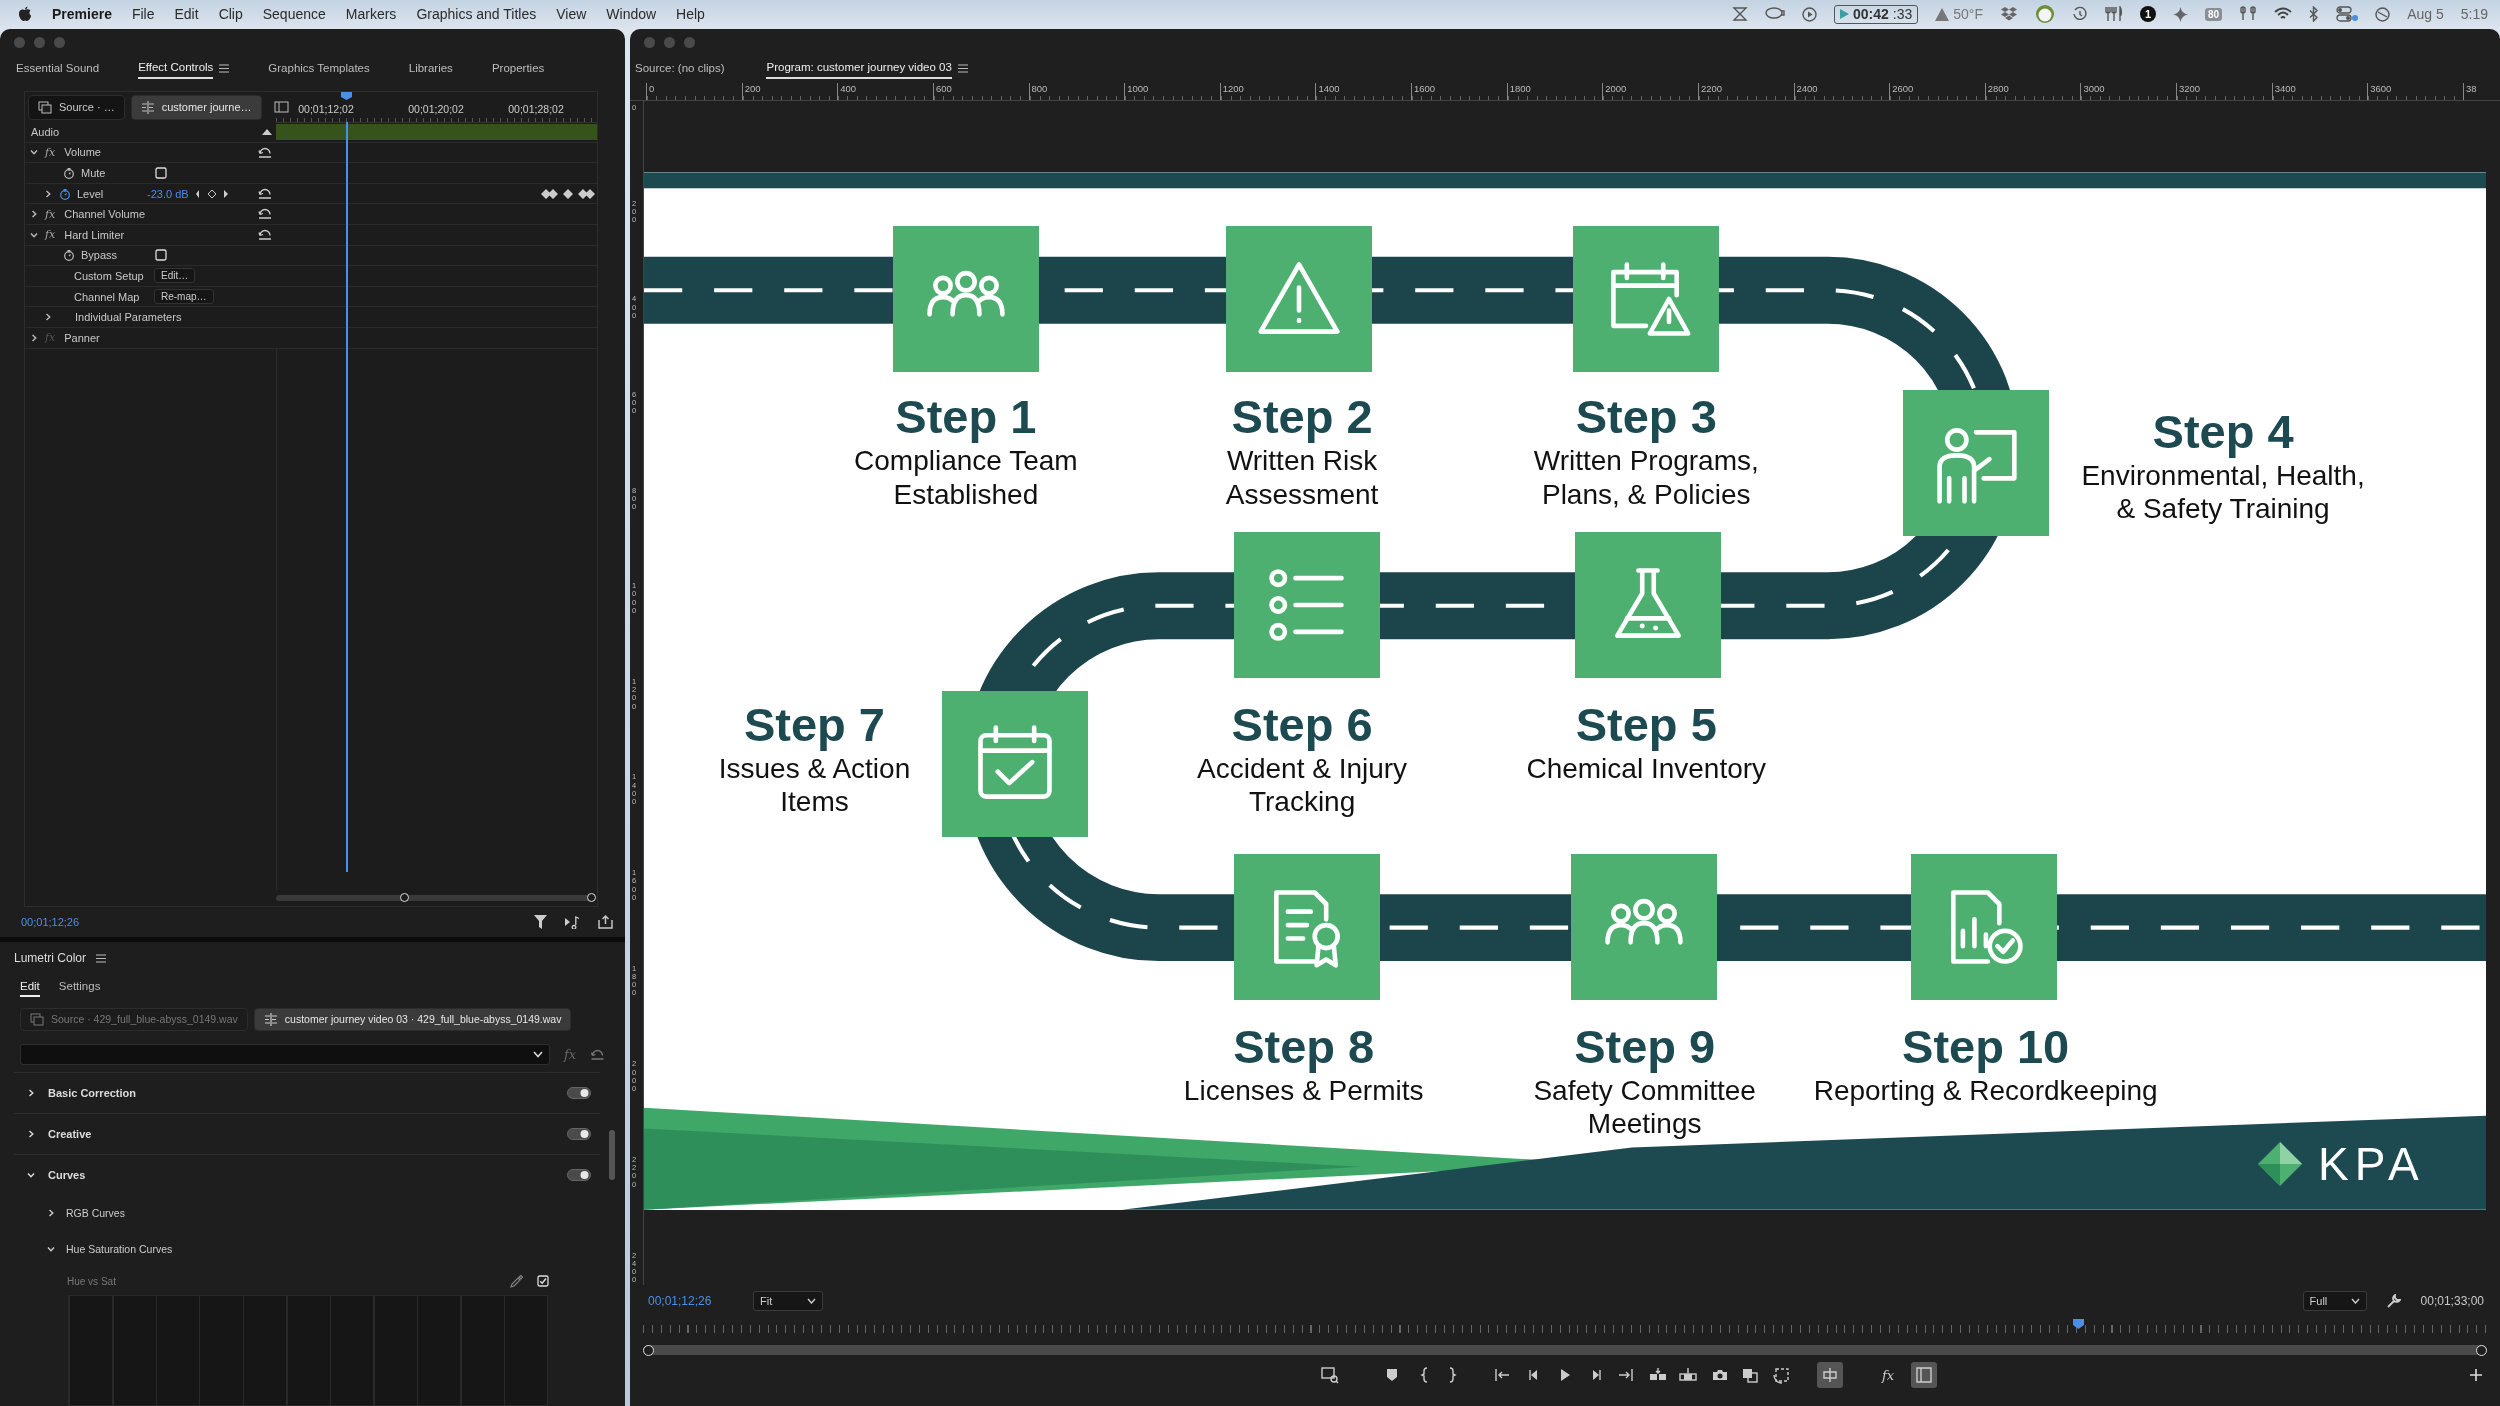  Describe the element at coordinates (2009, 14) in the screenshot. I see `box-stack-icon` at that location.